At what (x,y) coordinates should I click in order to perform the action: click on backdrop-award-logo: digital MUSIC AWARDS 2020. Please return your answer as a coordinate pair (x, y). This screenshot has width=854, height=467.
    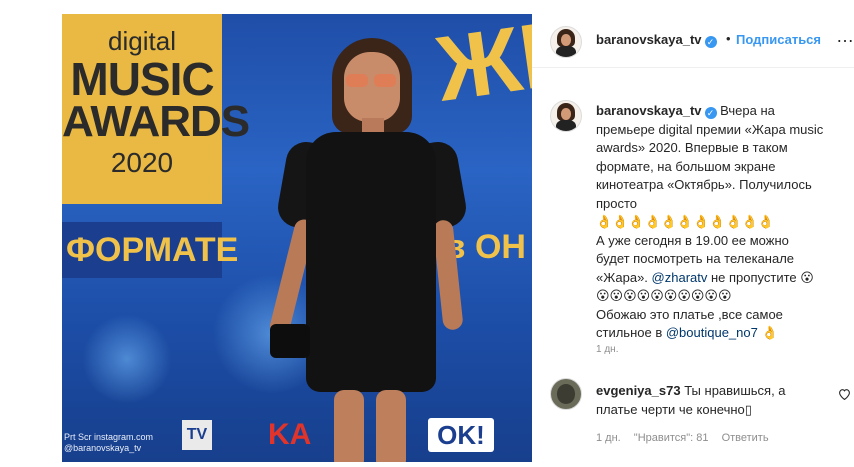
    Looking at the image, I should click on (156, 109).